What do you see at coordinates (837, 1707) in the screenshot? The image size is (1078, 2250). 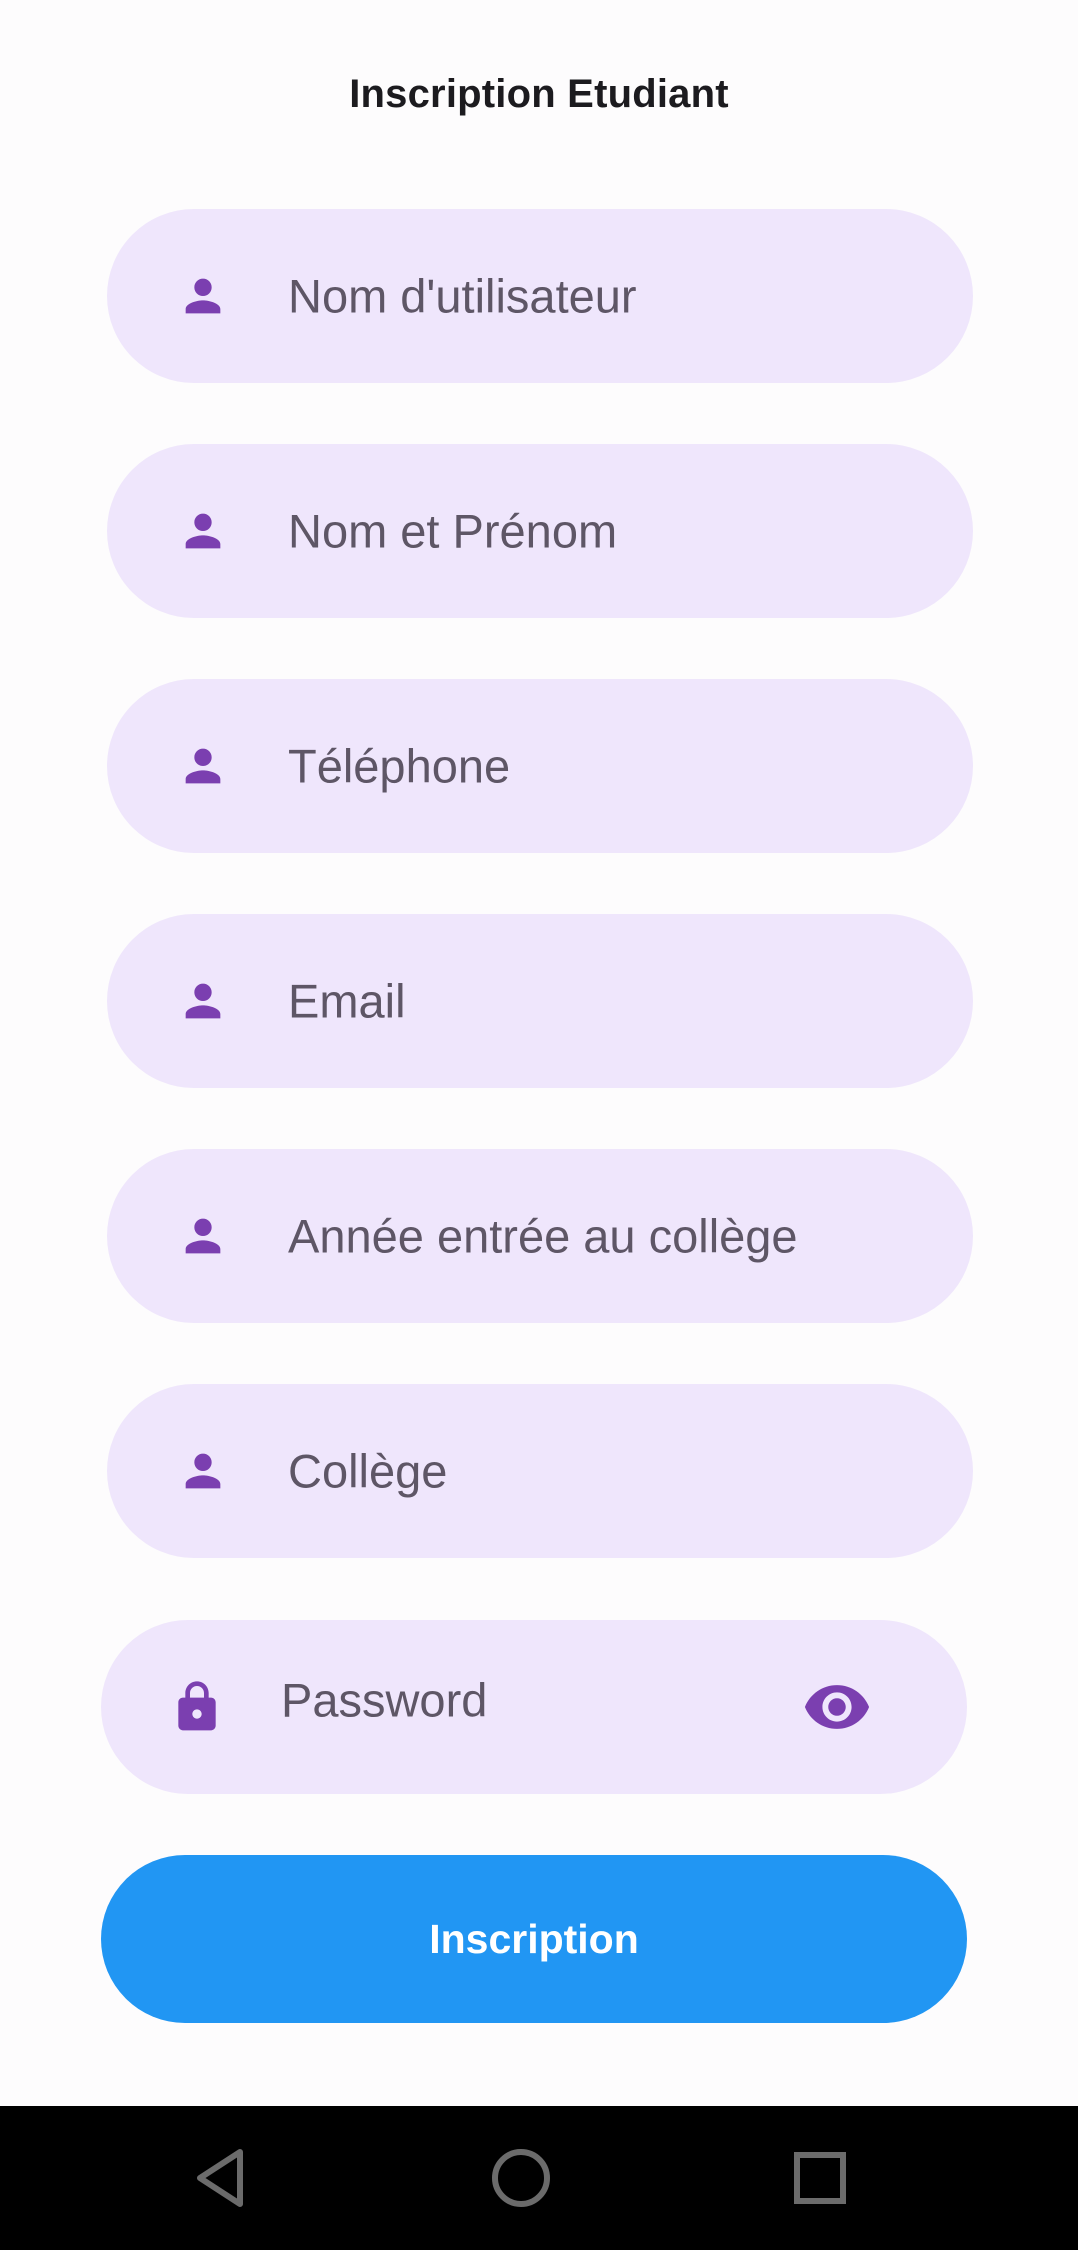 I see `eye-icon` at bounding box center [837, 1707].